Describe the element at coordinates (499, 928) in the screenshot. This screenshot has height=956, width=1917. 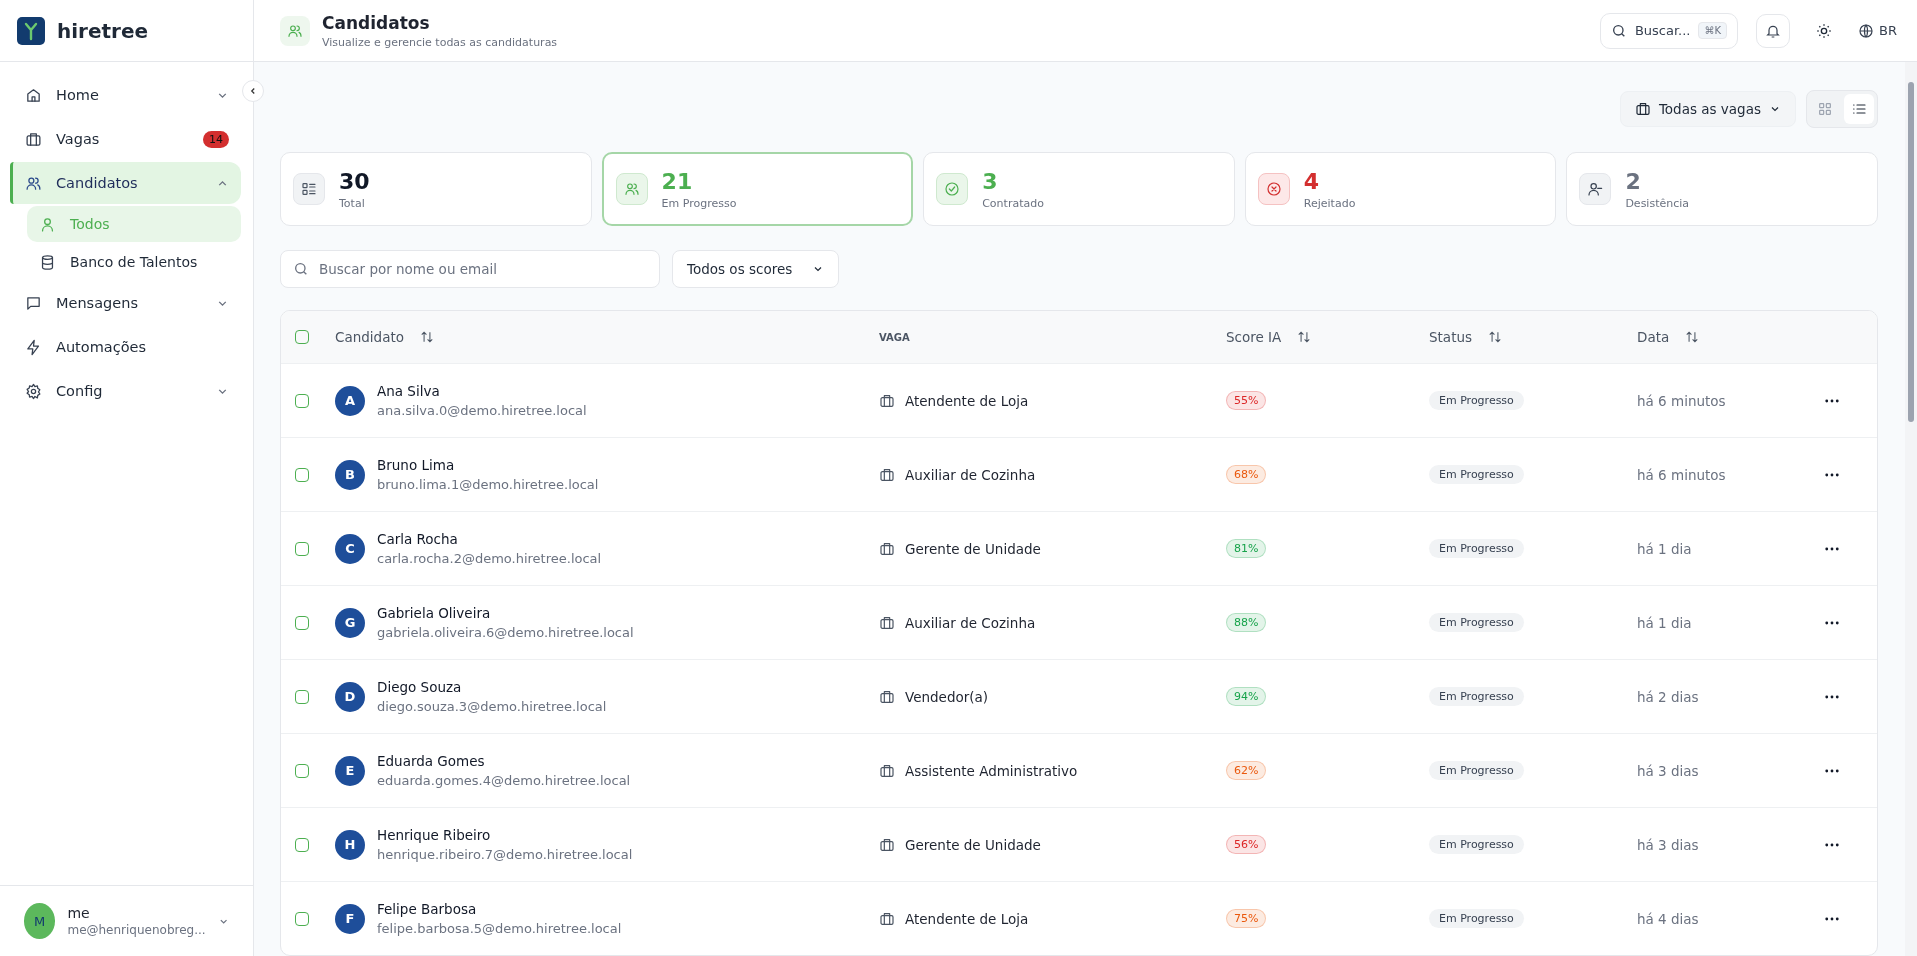
I see `candidate-email: felipe.barbosa.5@demo.hiretree.local` at that location.